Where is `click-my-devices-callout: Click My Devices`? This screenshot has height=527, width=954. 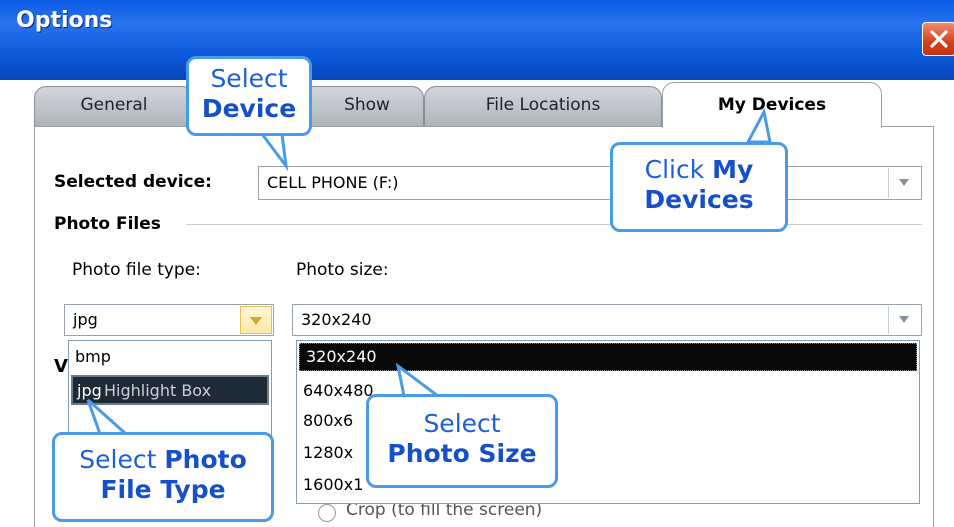 click-my-devices-callout: Click My Devices is located at coordinates (699, 187).